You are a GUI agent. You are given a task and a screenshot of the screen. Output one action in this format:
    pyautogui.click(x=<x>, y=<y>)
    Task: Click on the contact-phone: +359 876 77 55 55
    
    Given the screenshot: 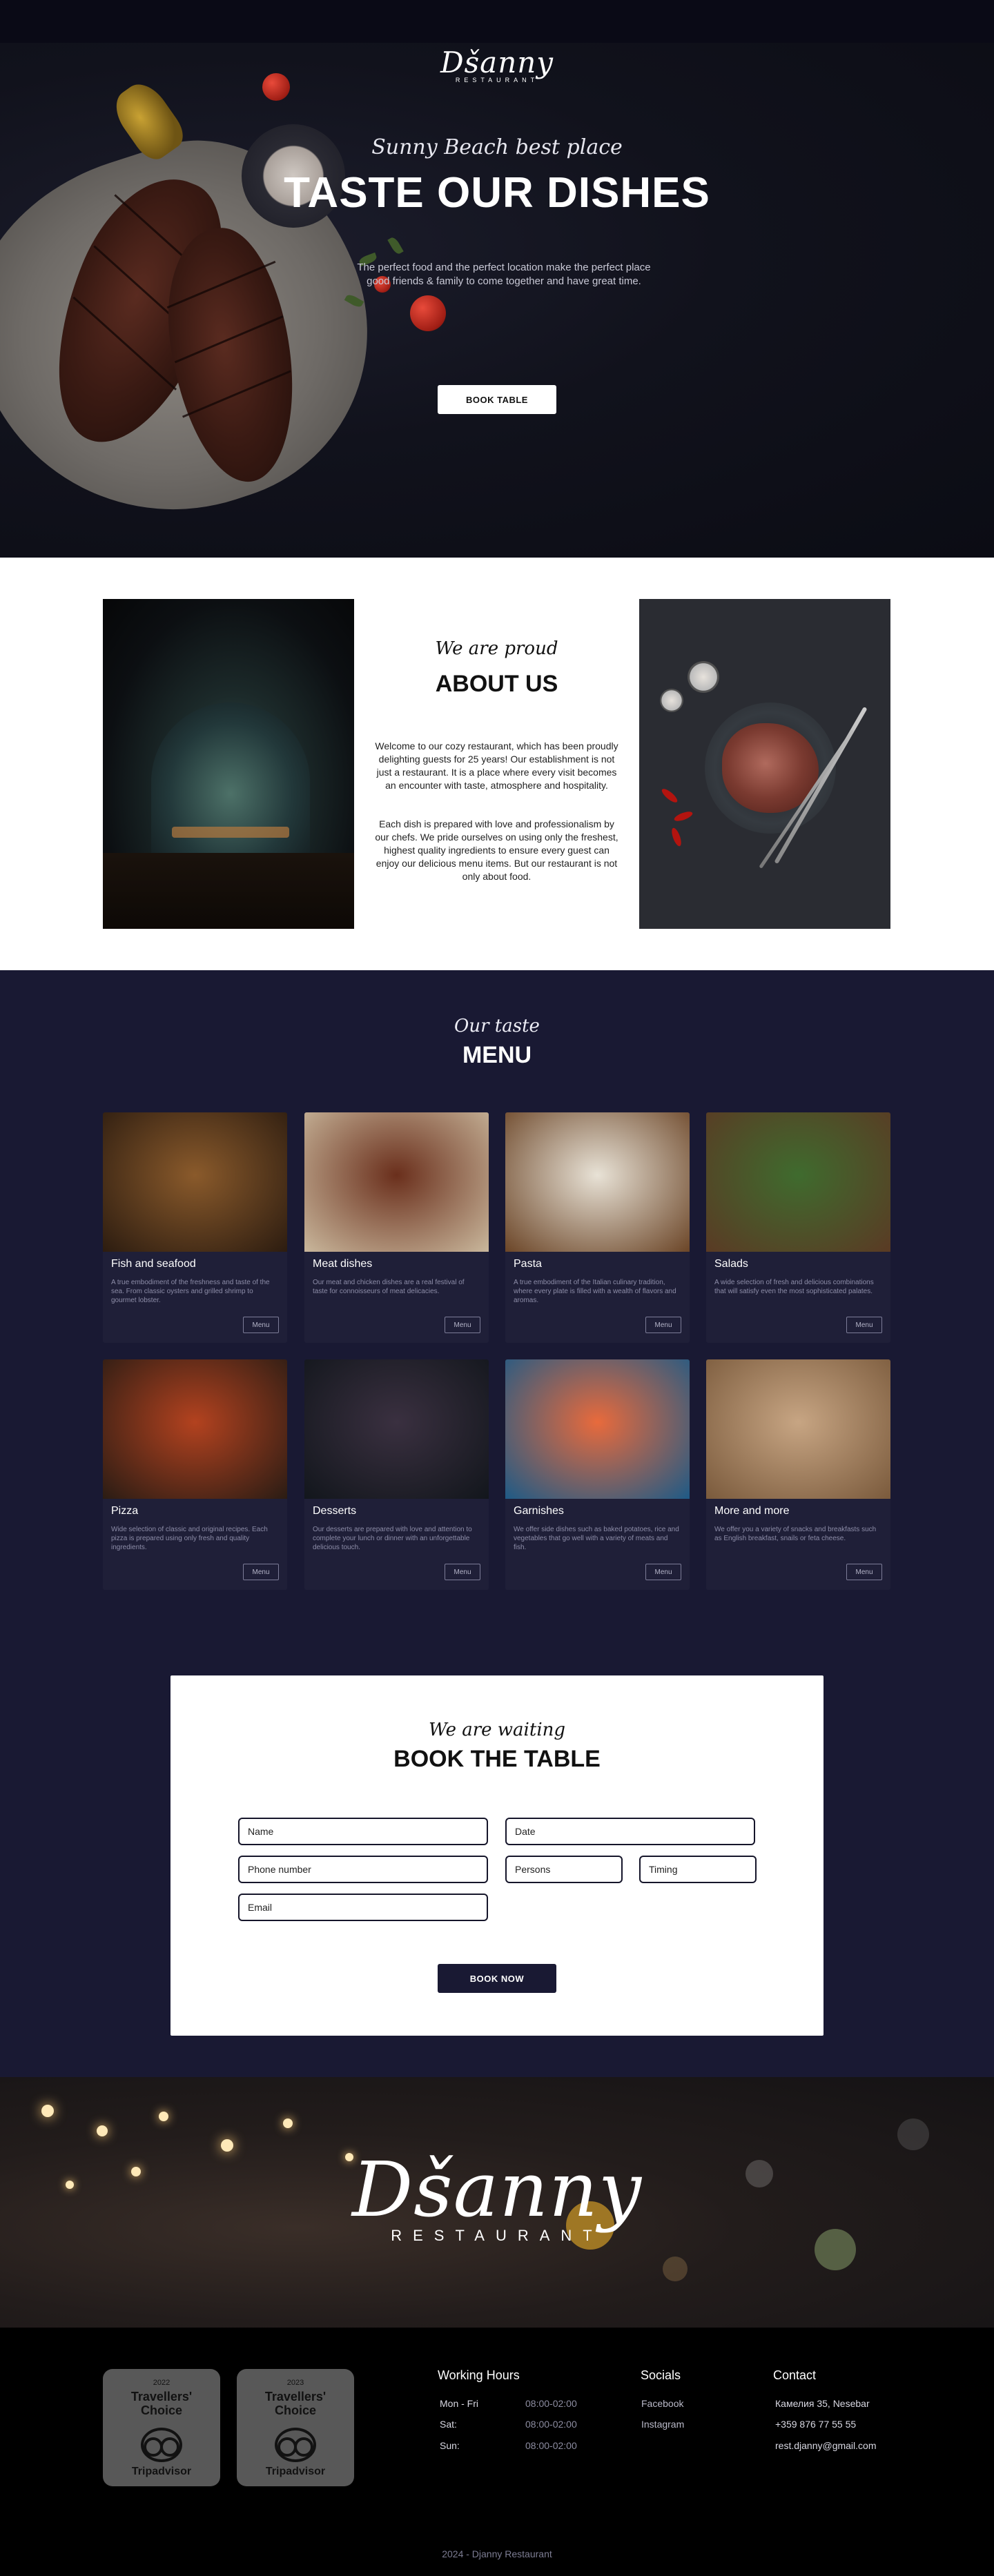 What is the action you would take?
    pyautogui.click(x=815, y=2424)
    